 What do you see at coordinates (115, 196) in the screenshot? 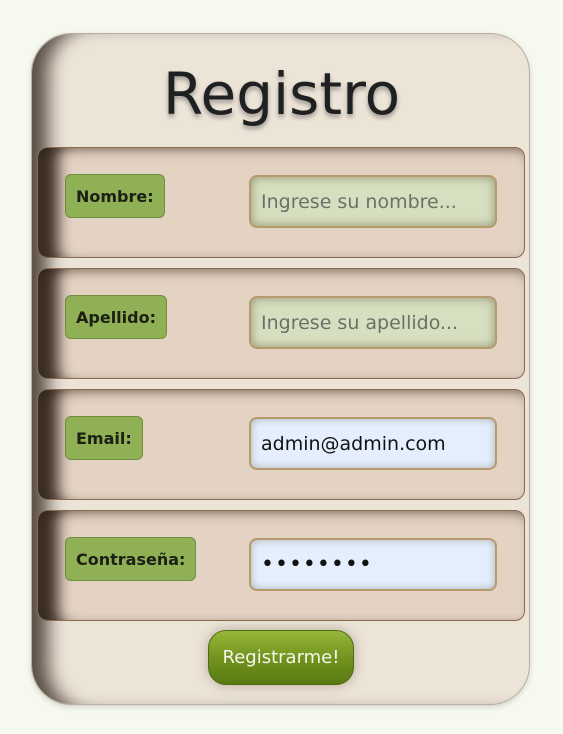
I see `nombre-label: Nombre:` at bounding box center [115, 196].